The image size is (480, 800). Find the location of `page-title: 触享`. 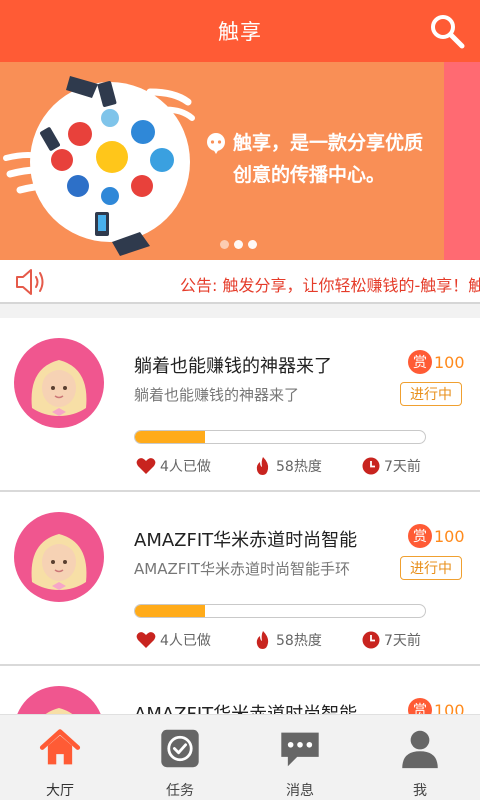

page-title: 触享 is located at coordinates (240, 32).